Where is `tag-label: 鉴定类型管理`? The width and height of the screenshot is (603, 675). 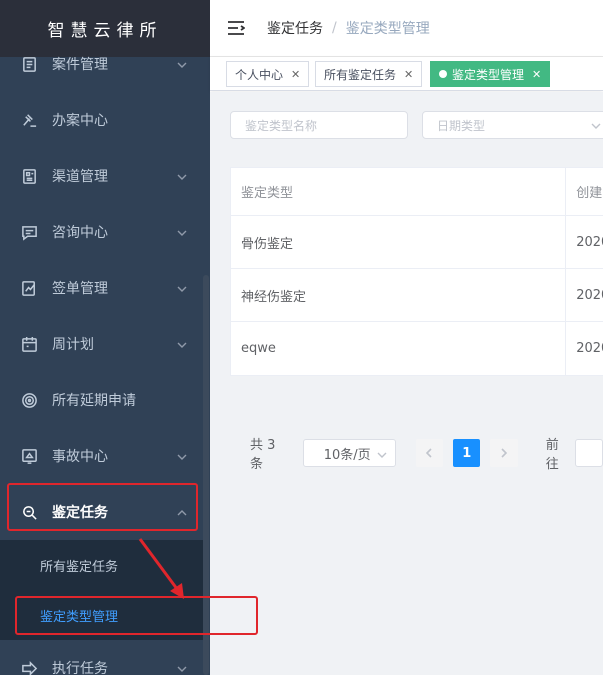 tag-label: 鉴定类型管理 is located at coordinates (488, 74).